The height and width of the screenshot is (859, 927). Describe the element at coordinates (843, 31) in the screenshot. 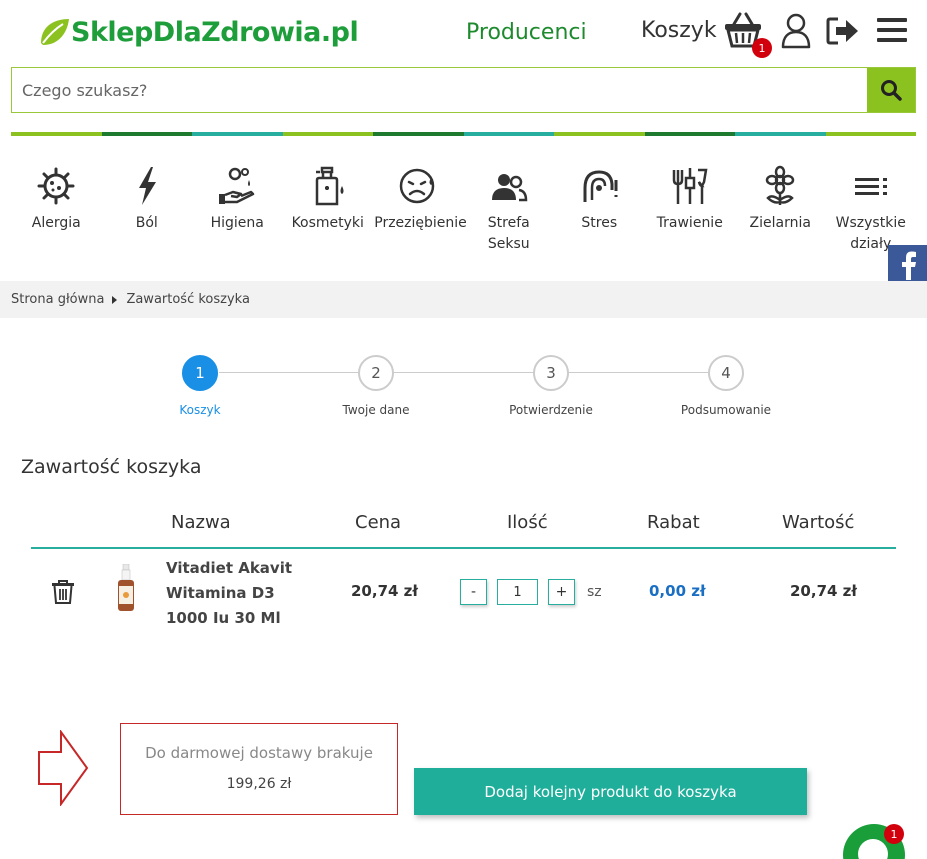

I see `logout-icon` at that location.